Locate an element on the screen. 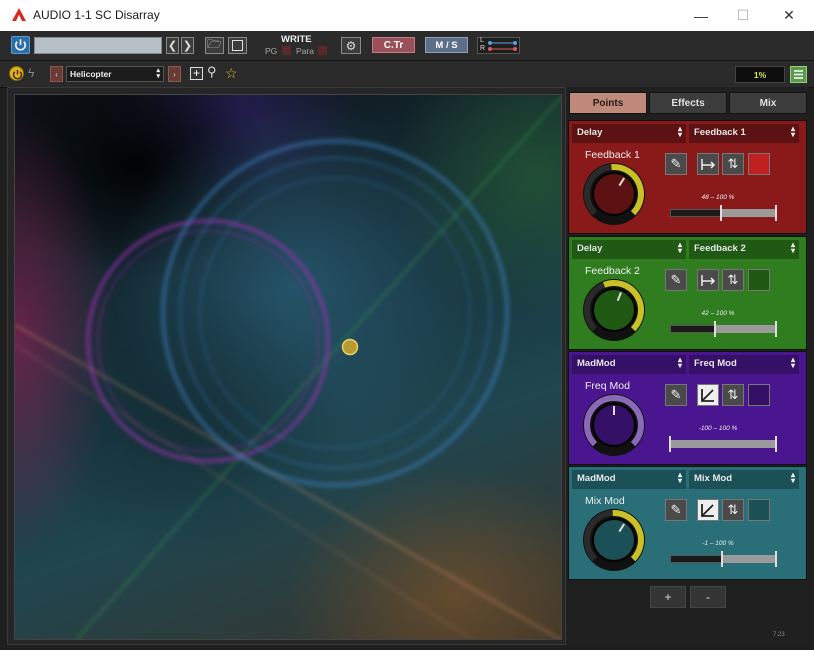 The image size is (814, 650). target-dropdown: Mix Mod ▴ ▾ is located at coordinates (744, 479).